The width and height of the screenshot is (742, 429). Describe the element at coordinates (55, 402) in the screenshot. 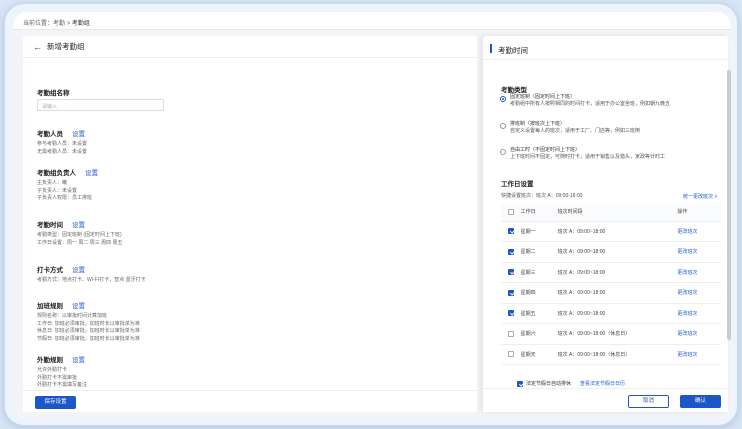

I see `save-button: 保存设置` at that location.